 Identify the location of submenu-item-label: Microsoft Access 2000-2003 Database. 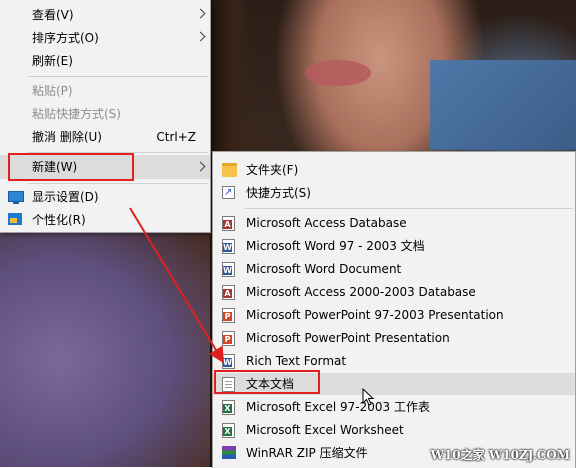
(361, 292).